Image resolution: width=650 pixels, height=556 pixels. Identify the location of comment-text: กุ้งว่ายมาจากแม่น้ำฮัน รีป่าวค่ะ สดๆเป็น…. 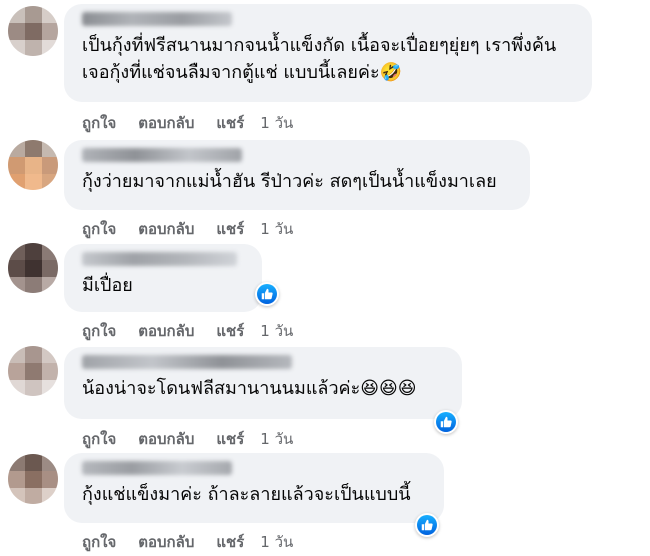
(289, 181).